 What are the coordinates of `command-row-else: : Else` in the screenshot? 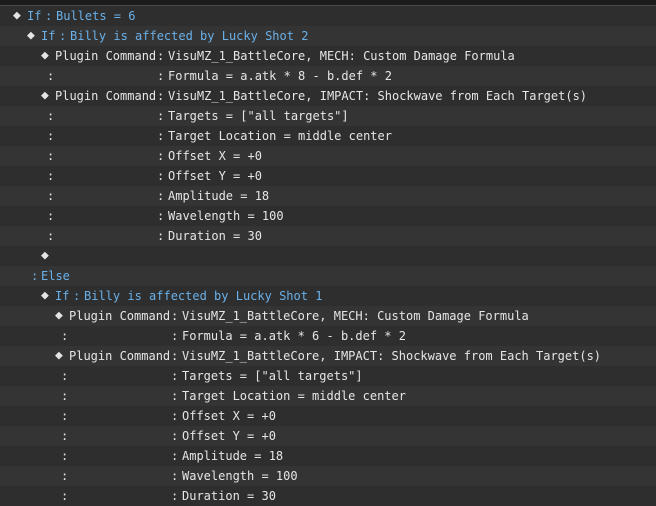 It's located at (328, 276).